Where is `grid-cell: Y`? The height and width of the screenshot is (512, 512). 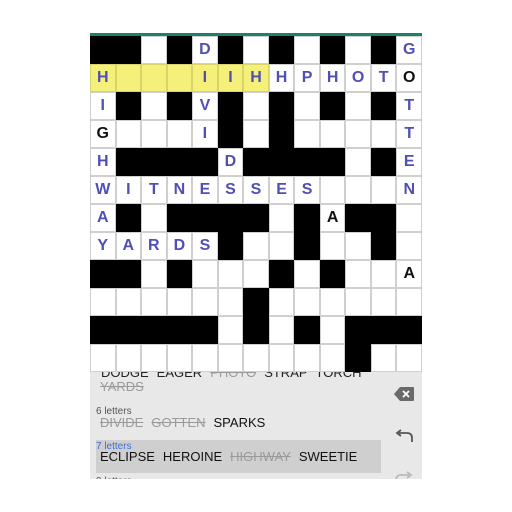
grid-cell: Y is located at coordinates (103, 246).